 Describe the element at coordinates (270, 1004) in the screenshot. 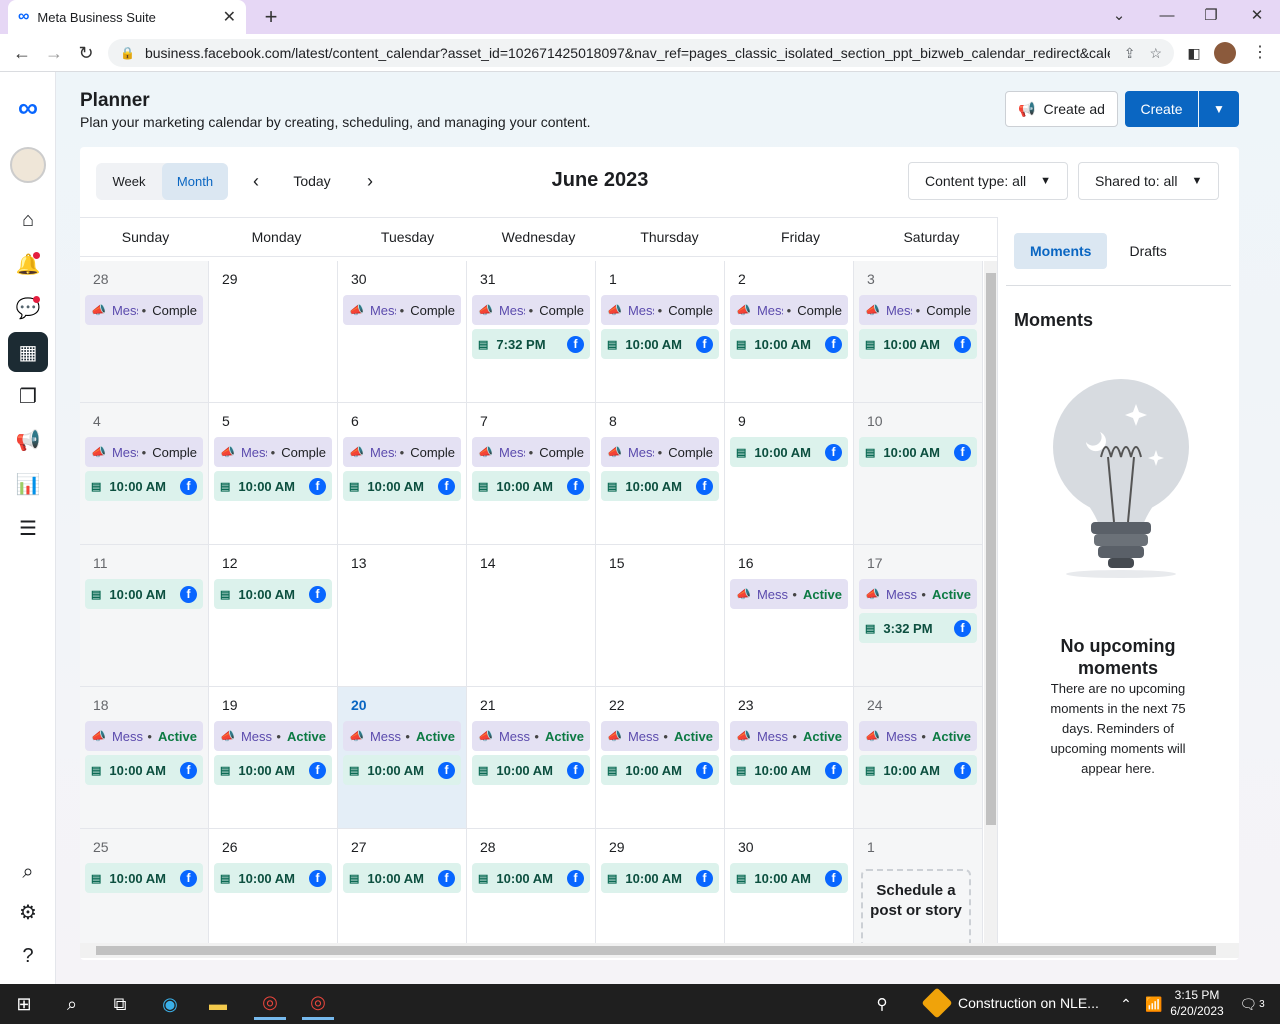

I see `chrome-icon: ◎` at that location.